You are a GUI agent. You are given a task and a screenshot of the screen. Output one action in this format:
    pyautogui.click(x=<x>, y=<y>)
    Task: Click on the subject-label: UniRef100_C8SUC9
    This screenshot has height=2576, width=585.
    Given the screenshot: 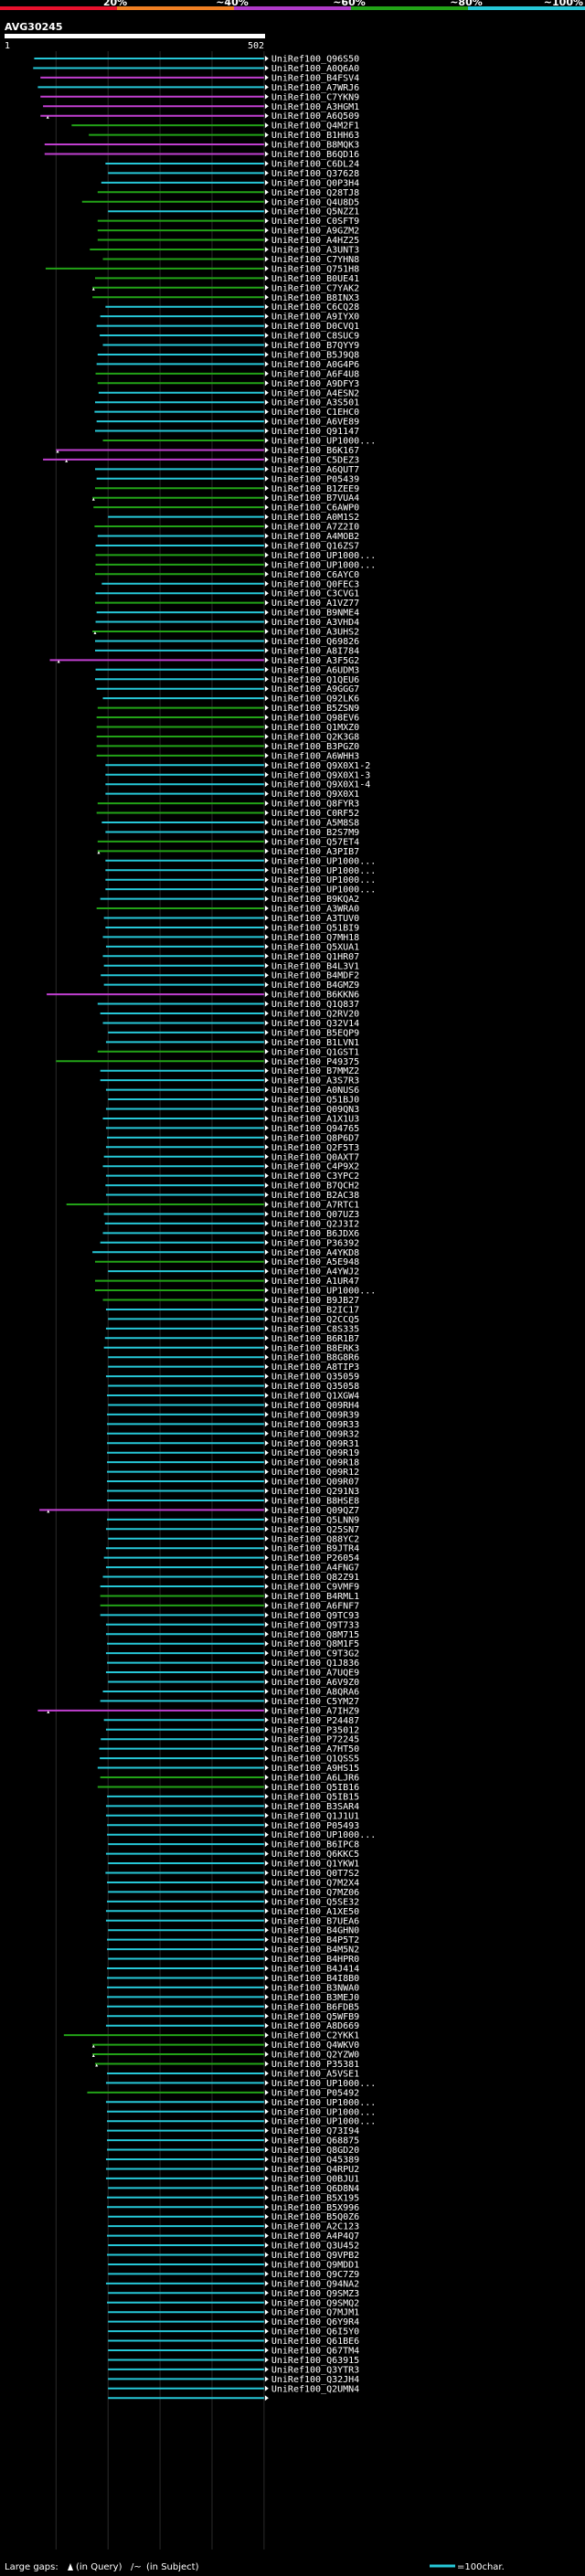 What is the action you would take?
    pyautogui.click(x=315, y=337)
    